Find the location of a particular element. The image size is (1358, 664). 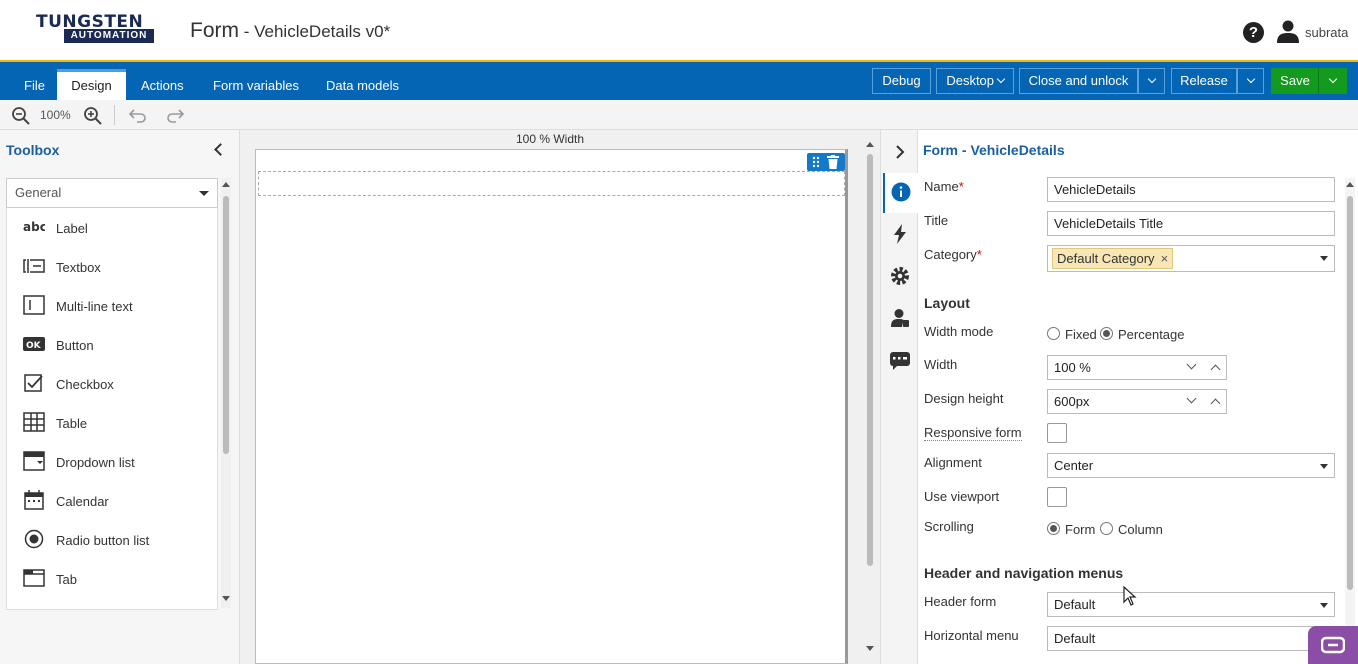

close-unlock-menu-button is located at coordinates (1151, 81).